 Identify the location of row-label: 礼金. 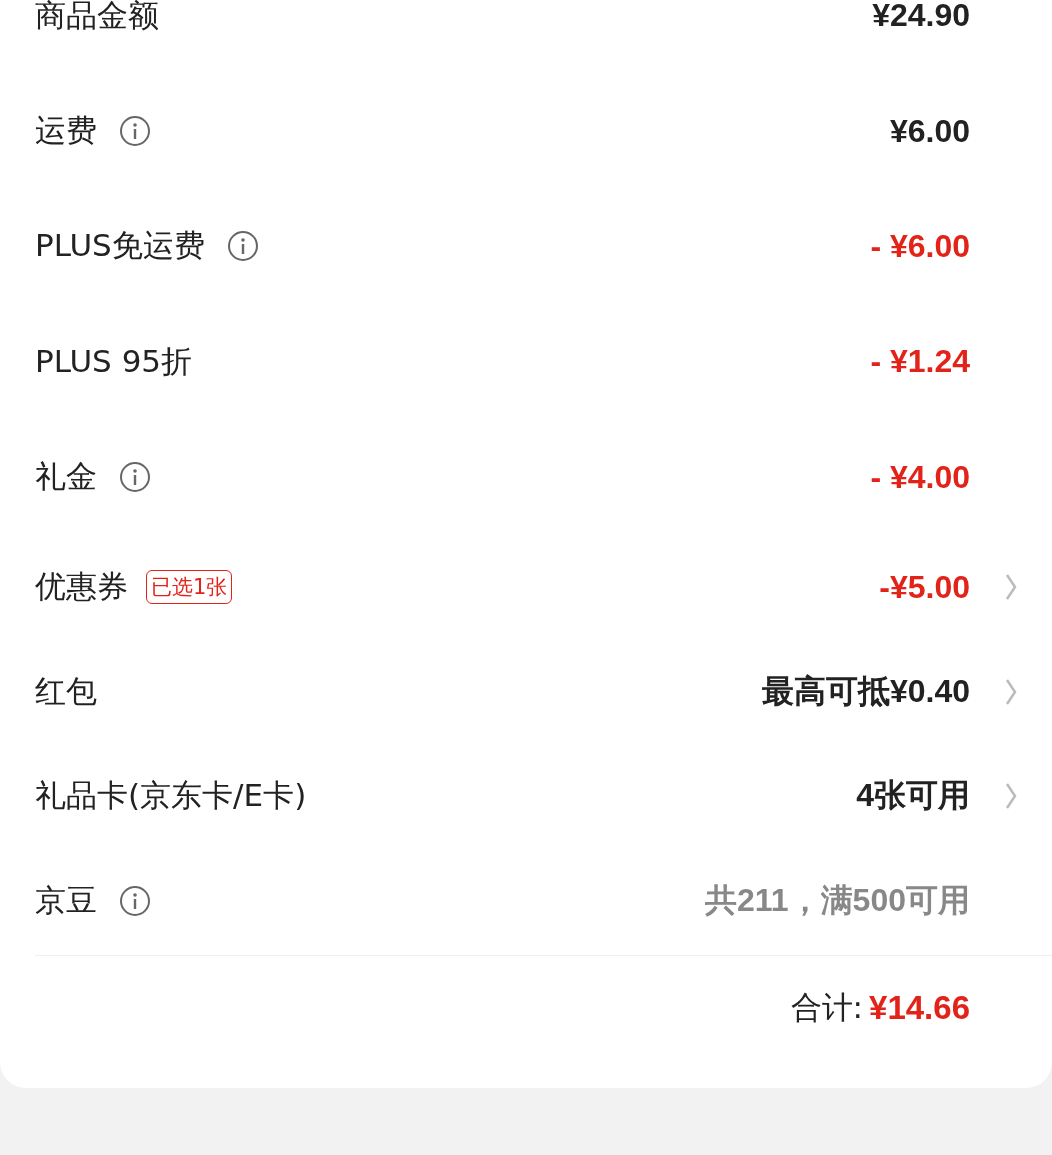
(66, 477).